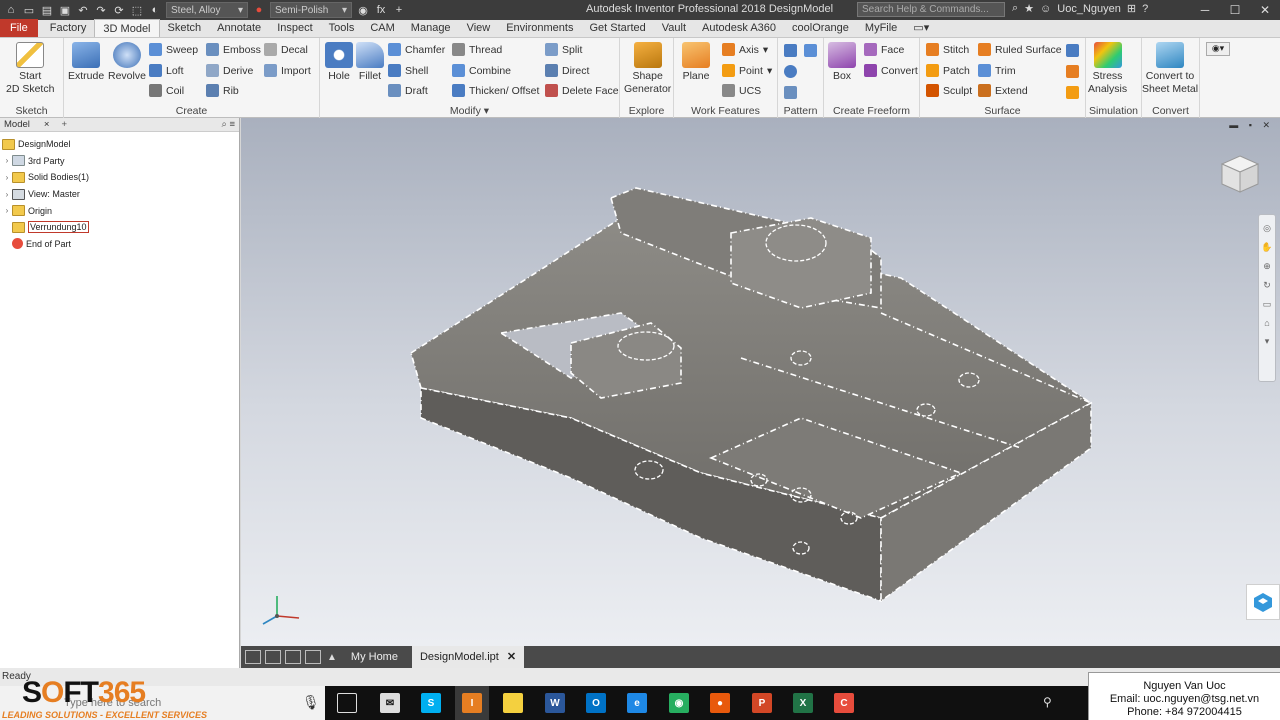 The height and width of the screenshot is (720, 1280). I want to click on inventor-icon: I, so click(472, 703).